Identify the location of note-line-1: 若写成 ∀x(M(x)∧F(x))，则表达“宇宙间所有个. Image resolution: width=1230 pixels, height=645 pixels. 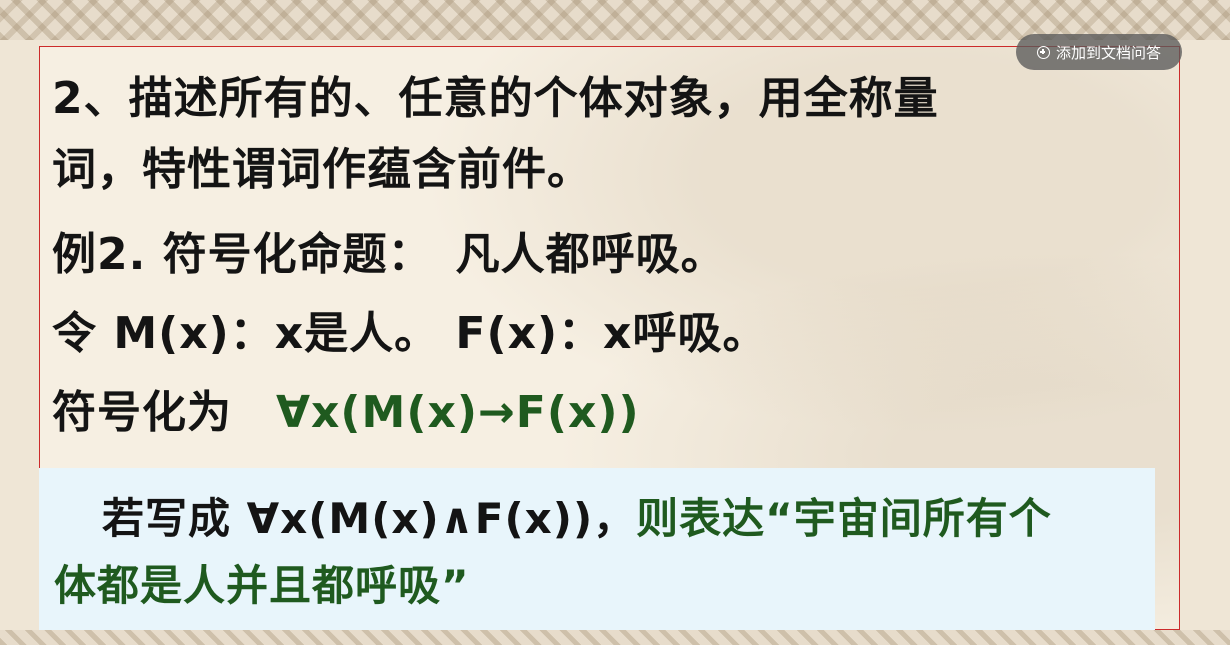
(577, 515).